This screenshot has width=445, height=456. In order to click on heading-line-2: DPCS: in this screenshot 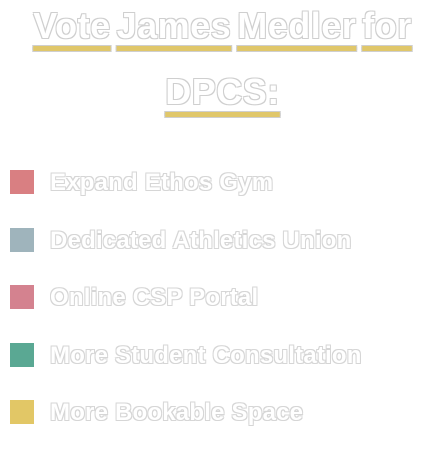, I will do `click(222, 96)`.